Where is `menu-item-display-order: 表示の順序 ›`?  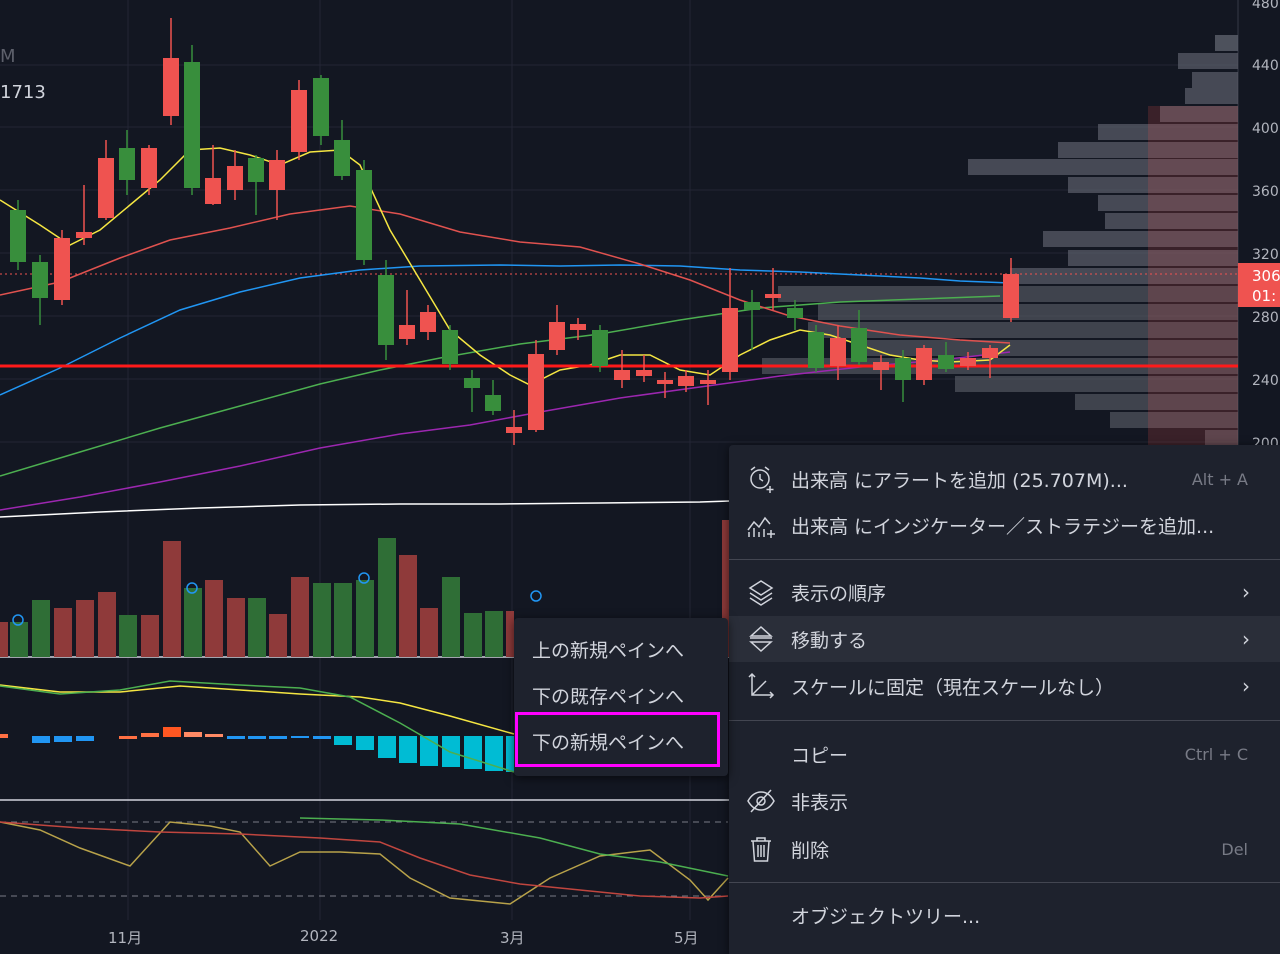
menu-item-display-order: 表示の順序 › is located at coordinates (1004, 592).